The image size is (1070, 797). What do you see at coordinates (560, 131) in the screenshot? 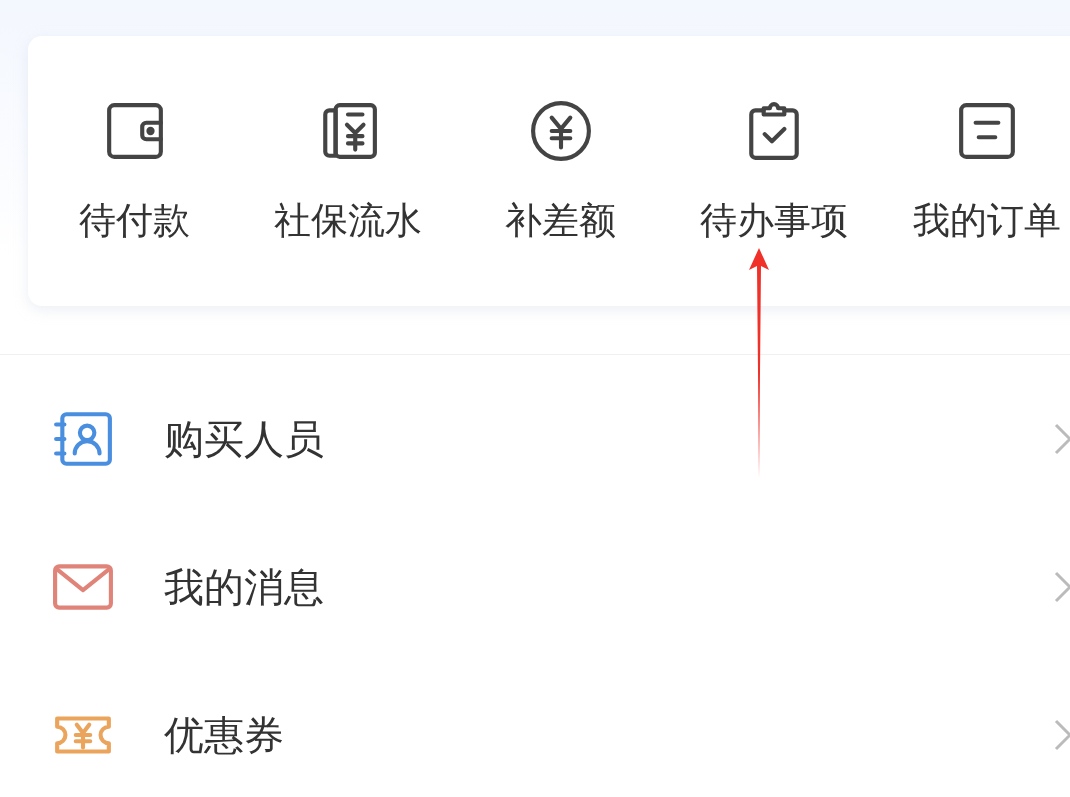
I see `yen-coin-icon` at bounding box center [560, 131].